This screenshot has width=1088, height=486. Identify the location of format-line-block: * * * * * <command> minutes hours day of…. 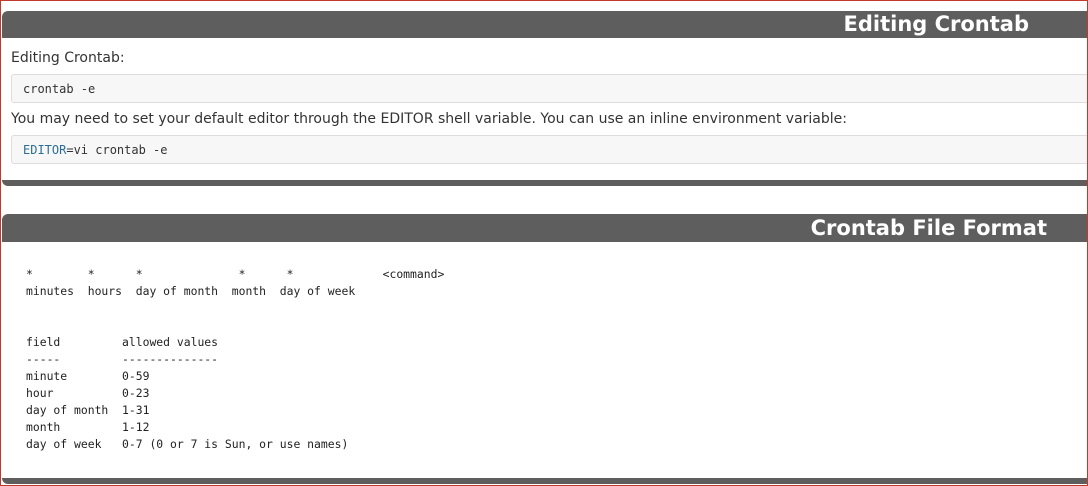
(235, 282).